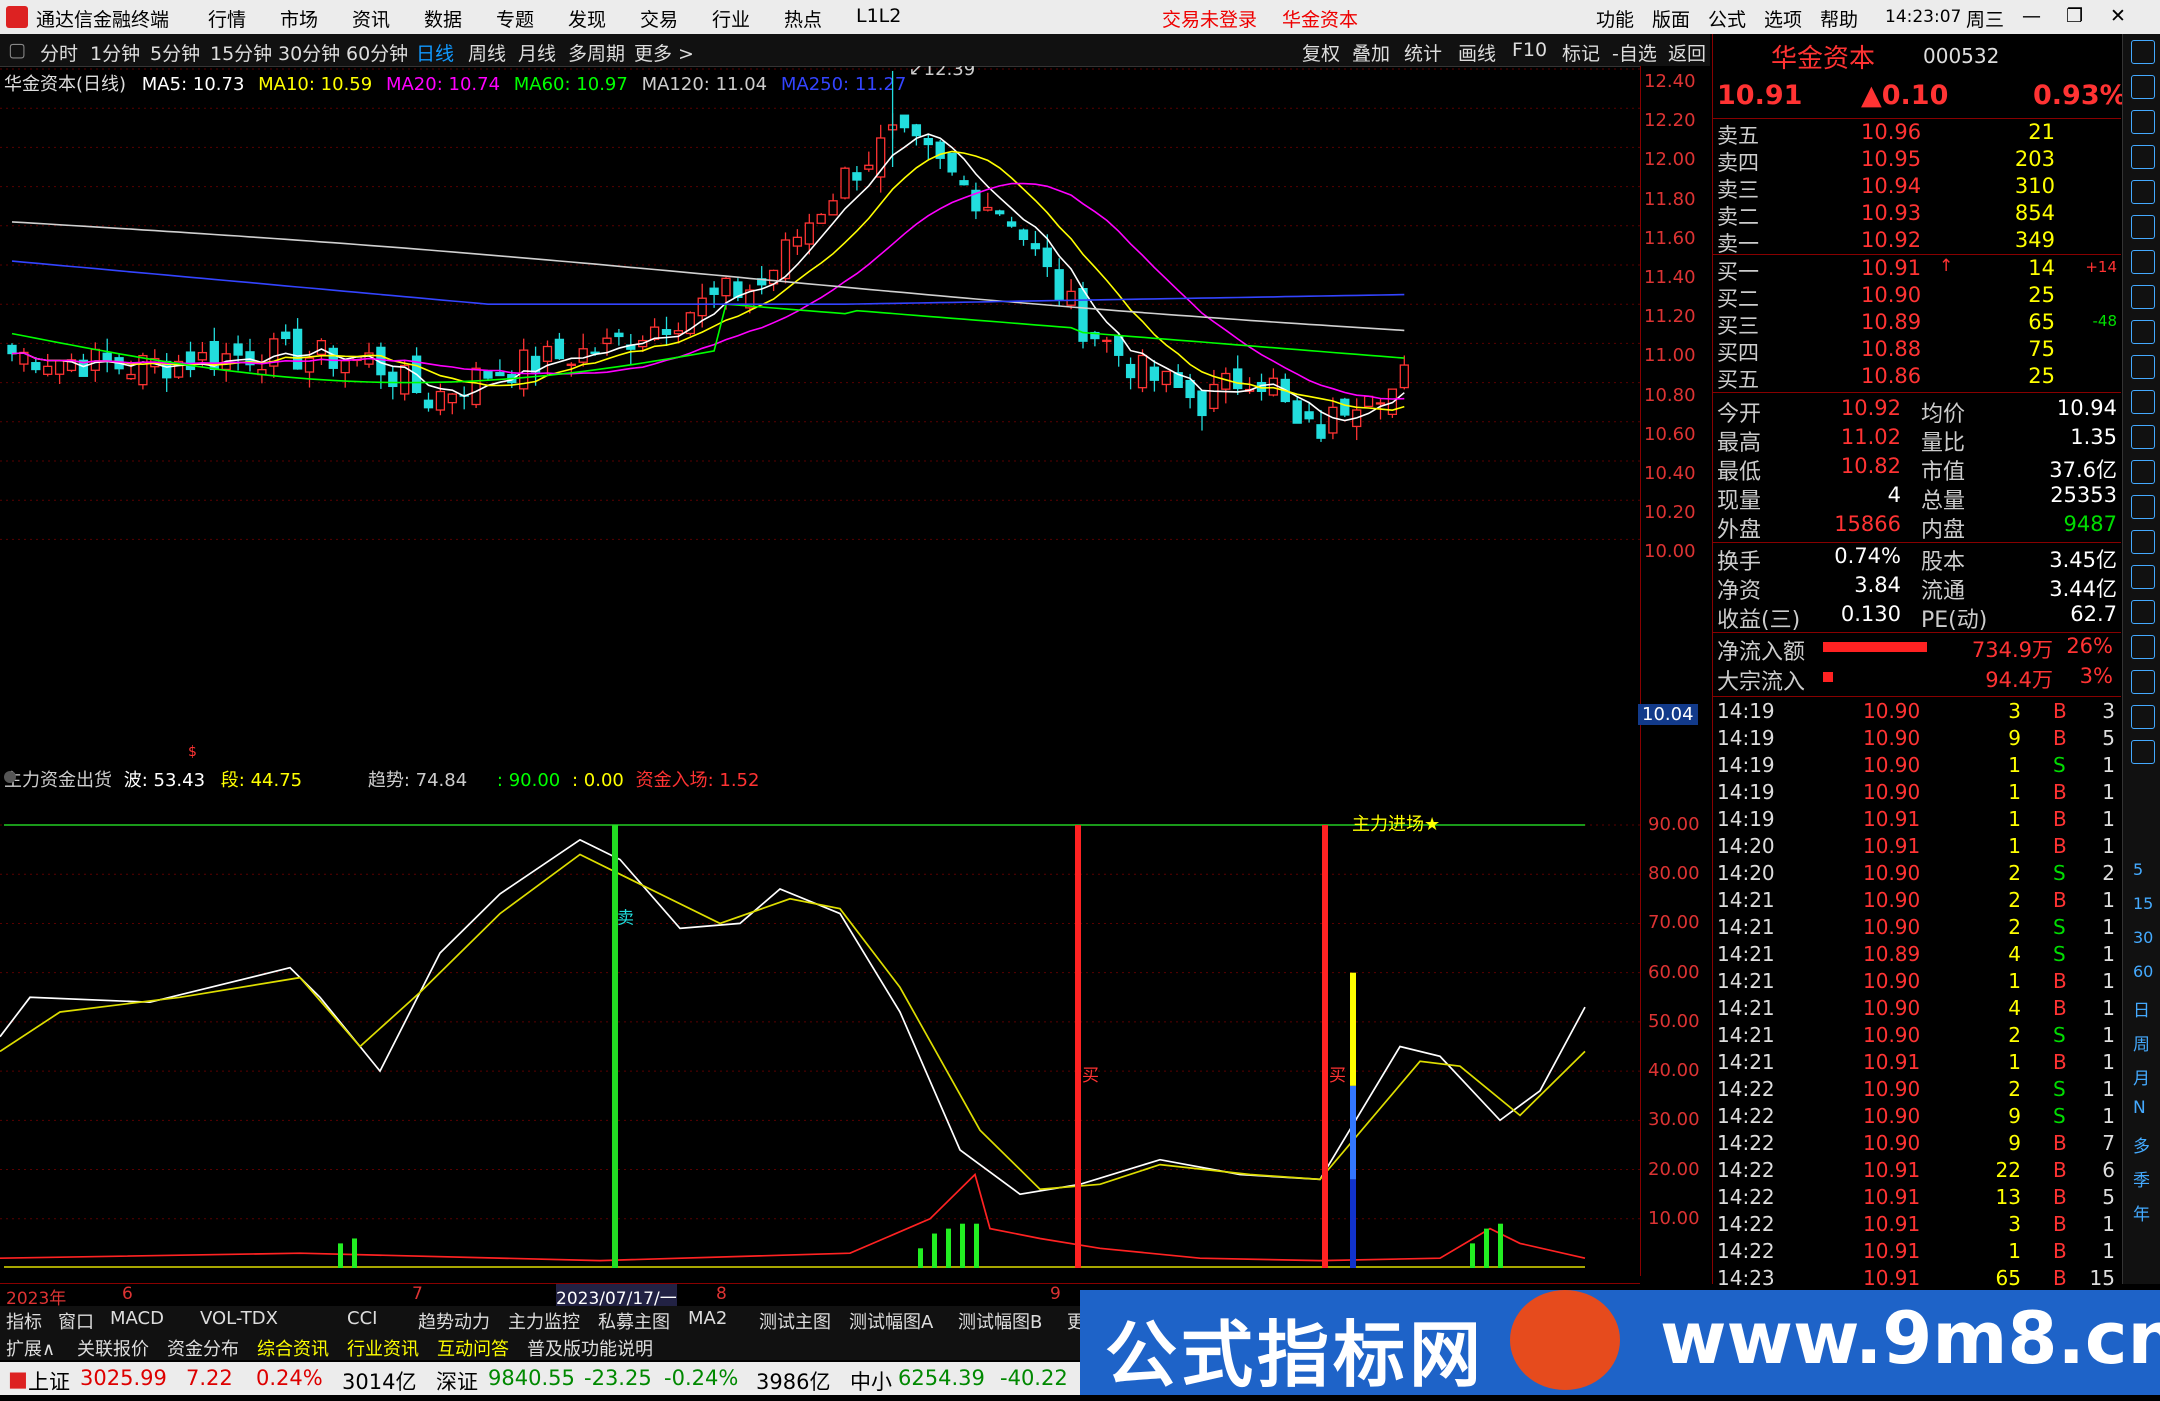 The height and width of the screenshot is (1401, 2160). What do you see at coordinates (1423, 52) in the screenshot?
I see `stats-button: 统计` at bounding box center [1423, 52].